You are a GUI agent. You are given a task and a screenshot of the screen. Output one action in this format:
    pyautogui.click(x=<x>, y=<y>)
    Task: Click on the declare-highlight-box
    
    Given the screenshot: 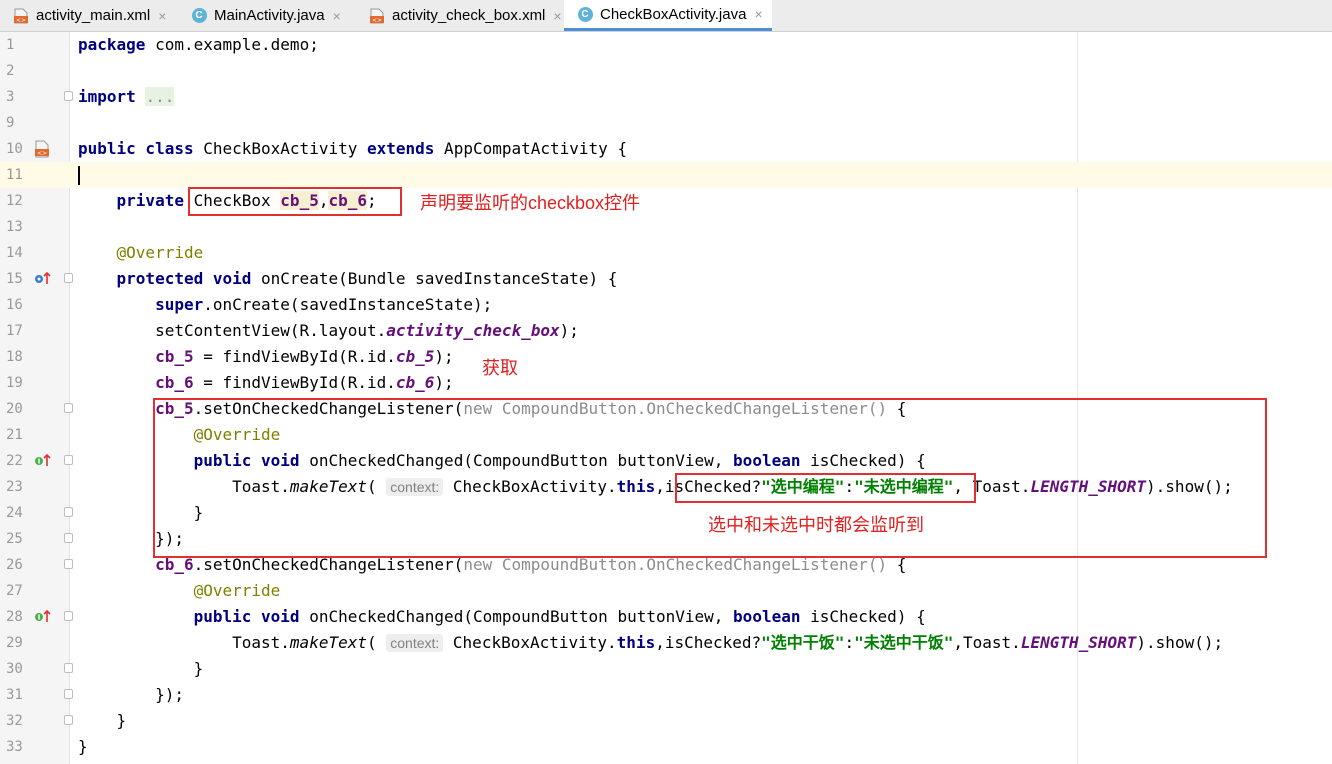 What is the action you would take?
    pyautogui.click(x=295, y=201)
    